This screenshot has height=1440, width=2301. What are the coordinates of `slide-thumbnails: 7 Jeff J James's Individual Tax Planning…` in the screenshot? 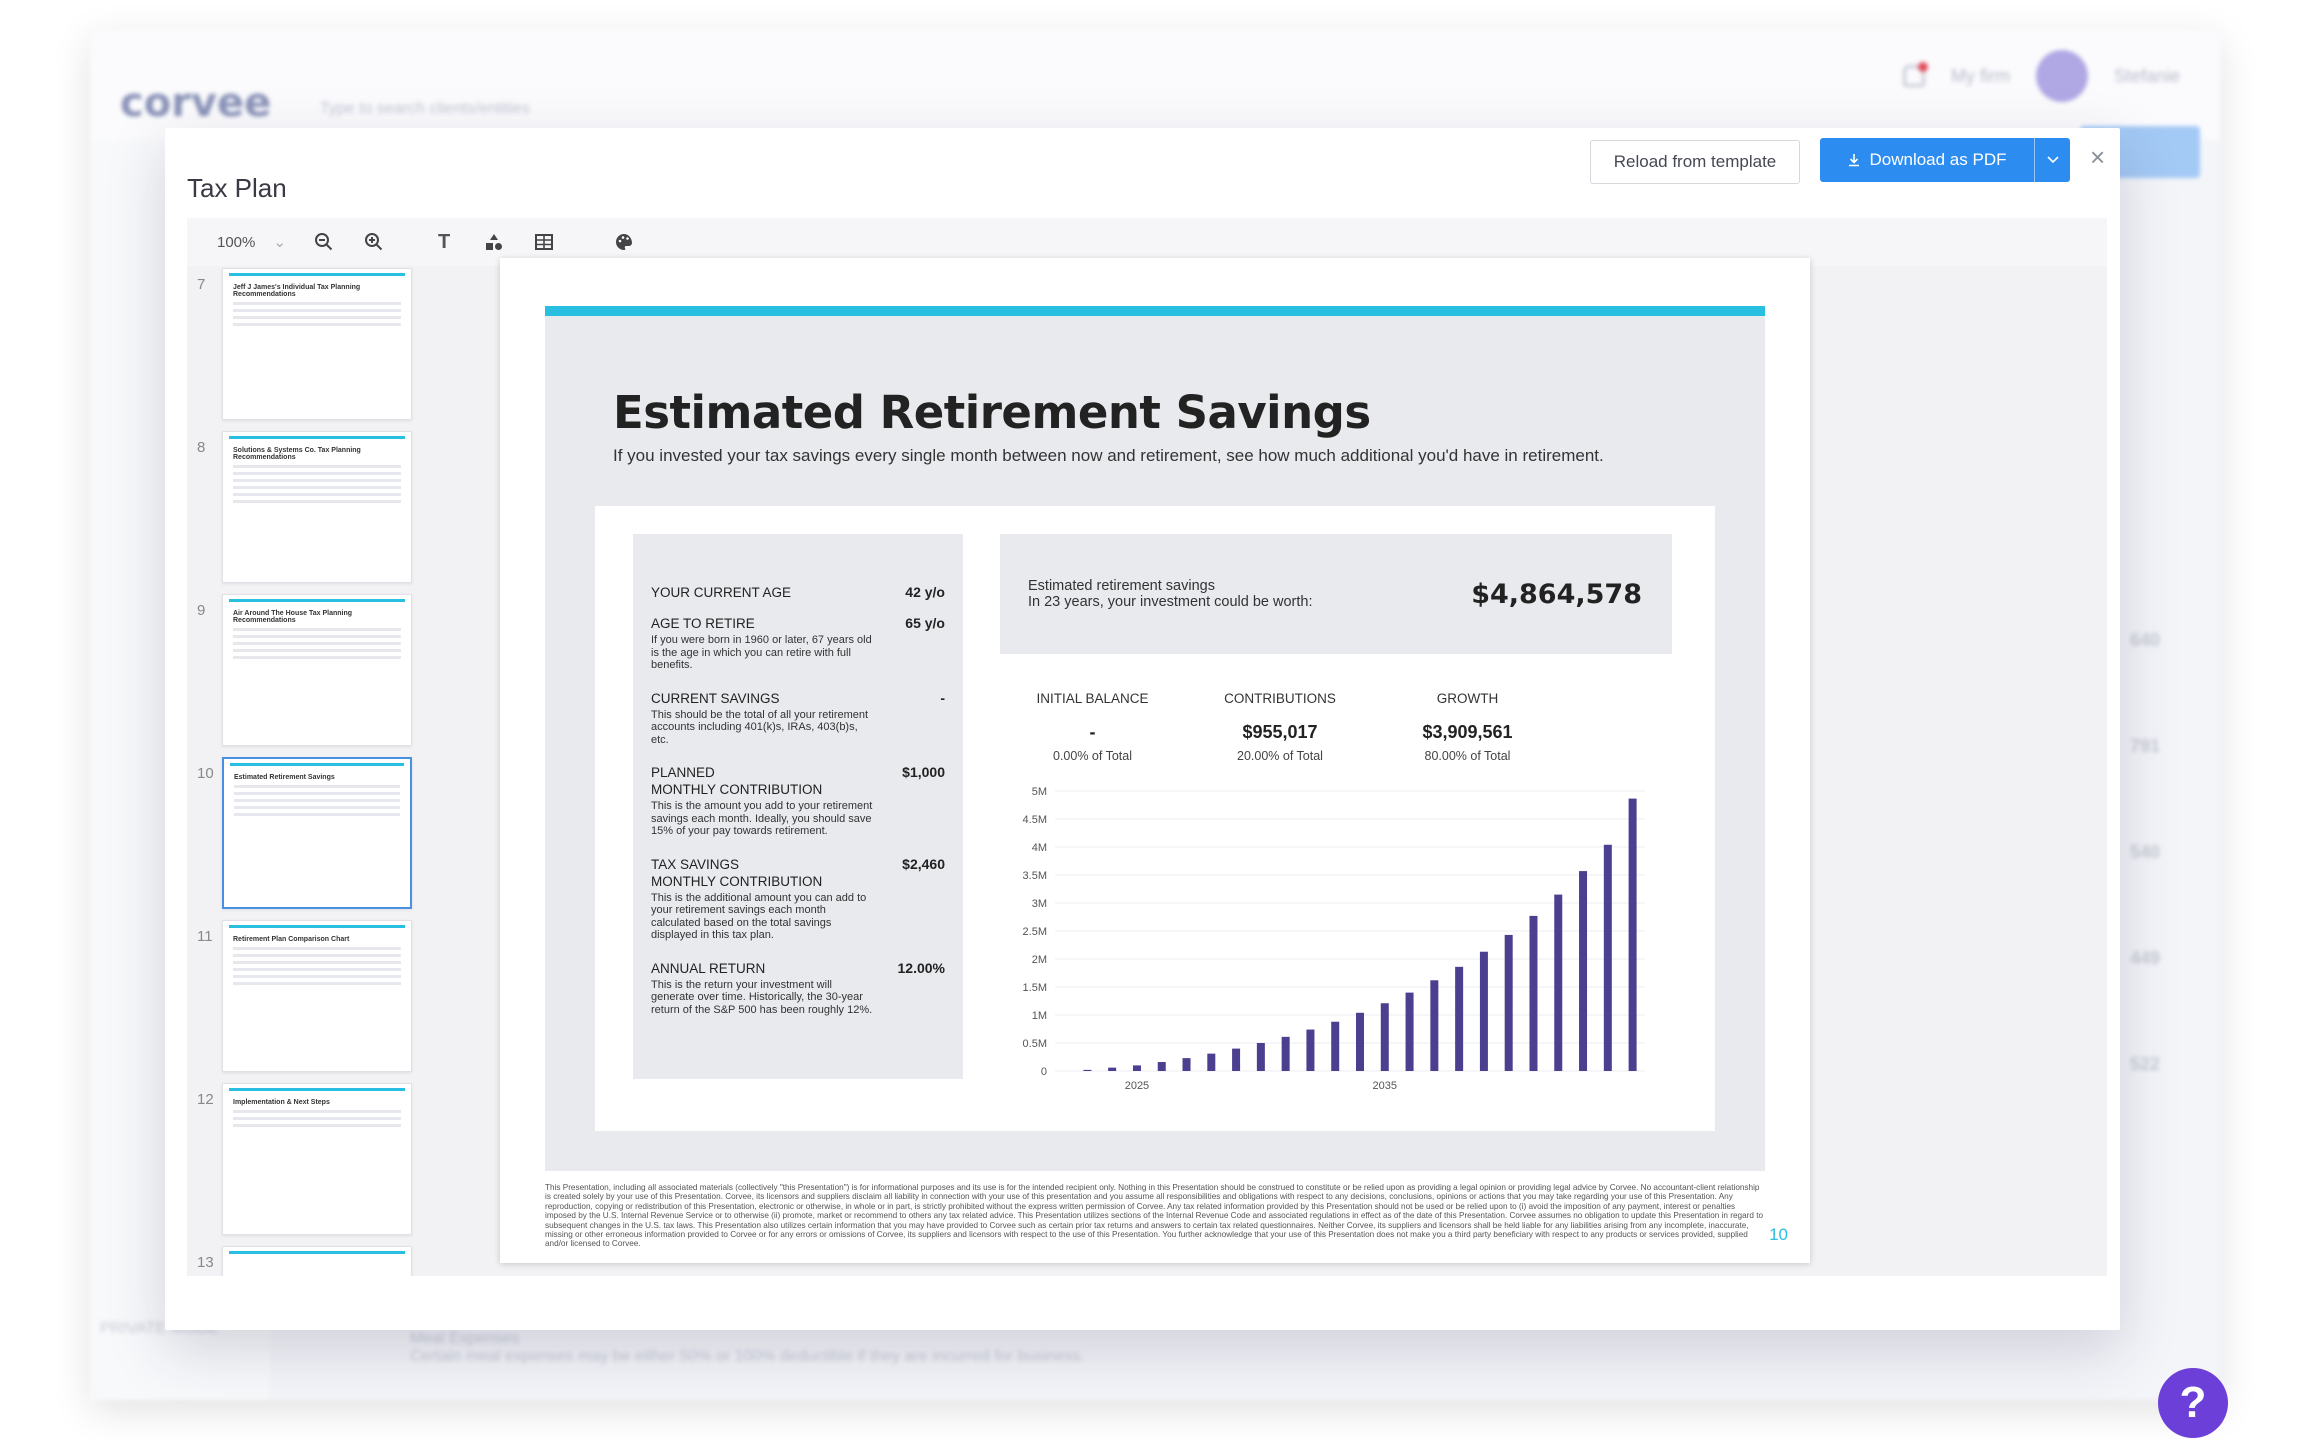 It's located at (307, 771).